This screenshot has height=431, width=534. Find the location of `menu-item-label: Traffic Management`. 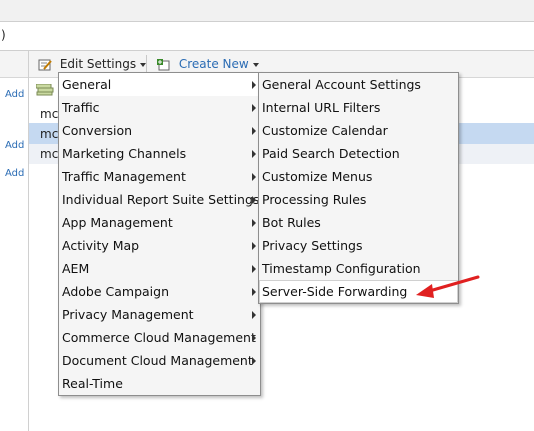

menu-item-label: Traffic Management is located at coordinates (124, 176).